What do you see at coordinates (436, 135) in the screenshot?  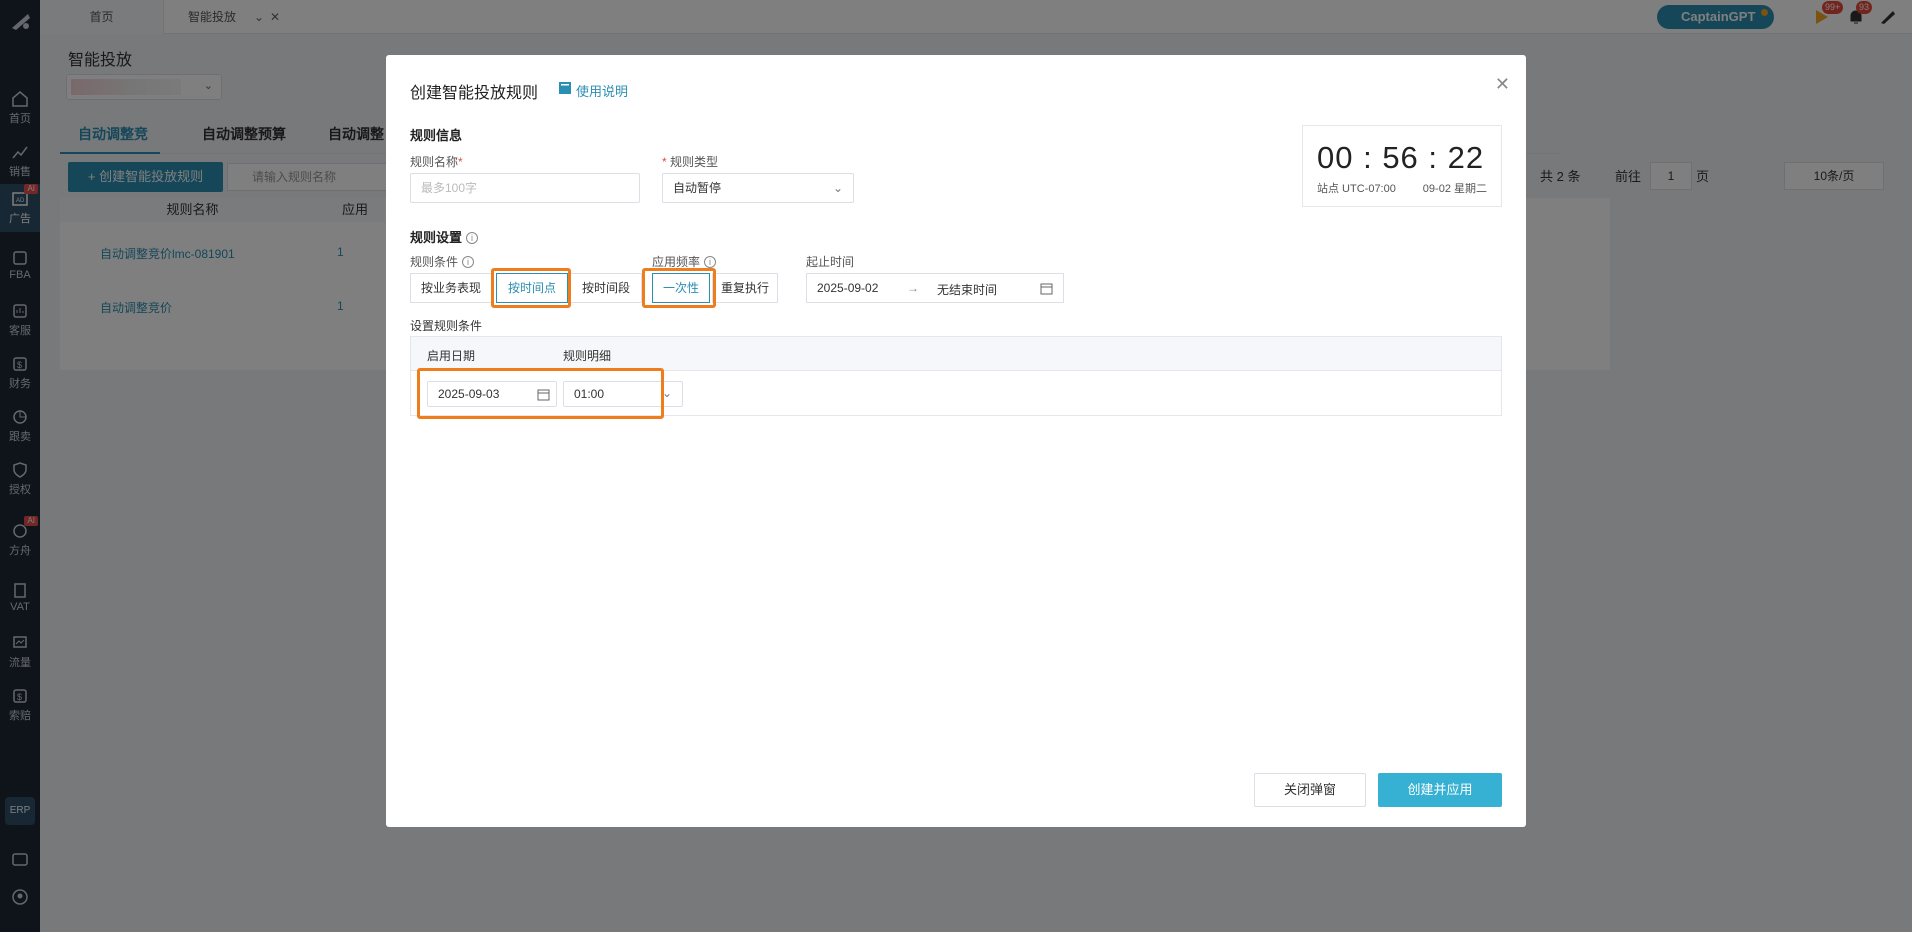 I see `section-rule-info: 规则信息` at bounding box center [436, 135].